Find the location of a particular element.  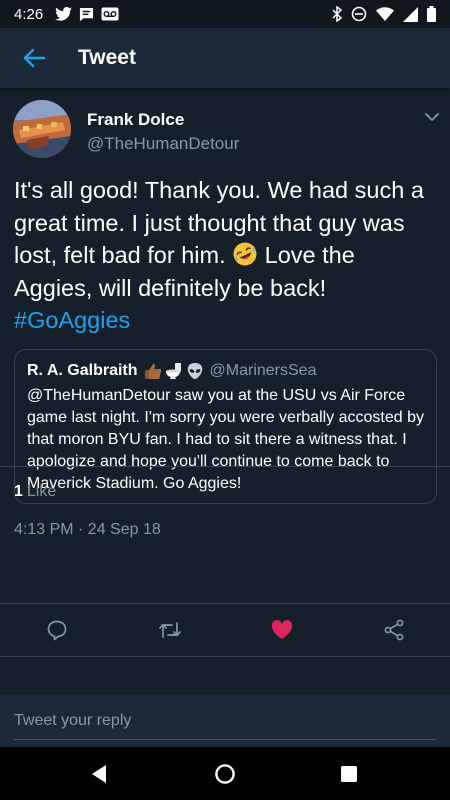

nav-recents-button is located at coordinates (349, 774).